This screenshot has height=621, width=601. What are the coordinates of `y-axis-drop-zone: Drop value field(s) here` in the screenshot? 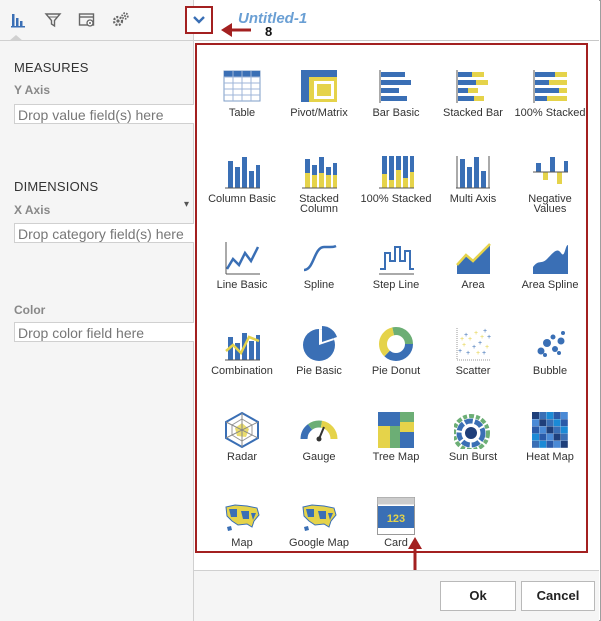 It's located at (104, 114).